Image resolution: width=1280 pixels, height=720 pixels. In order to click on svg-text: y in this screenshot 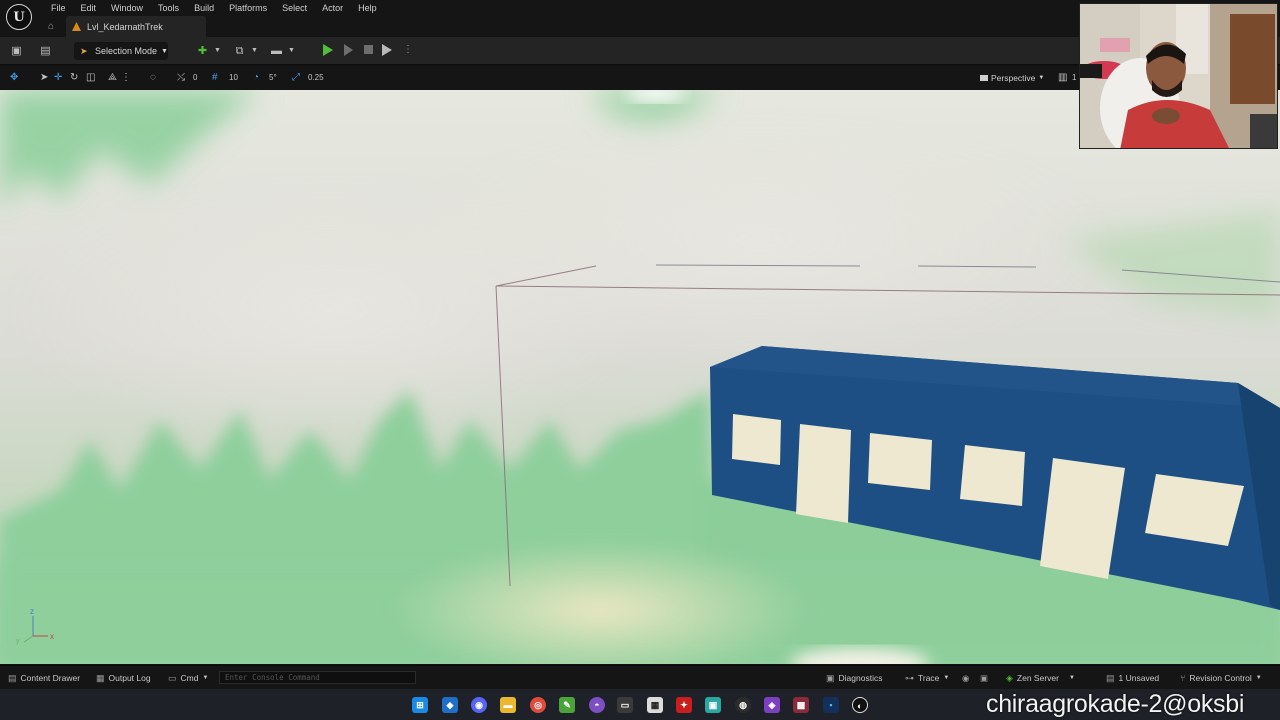, I will do `click(18, 641)`.